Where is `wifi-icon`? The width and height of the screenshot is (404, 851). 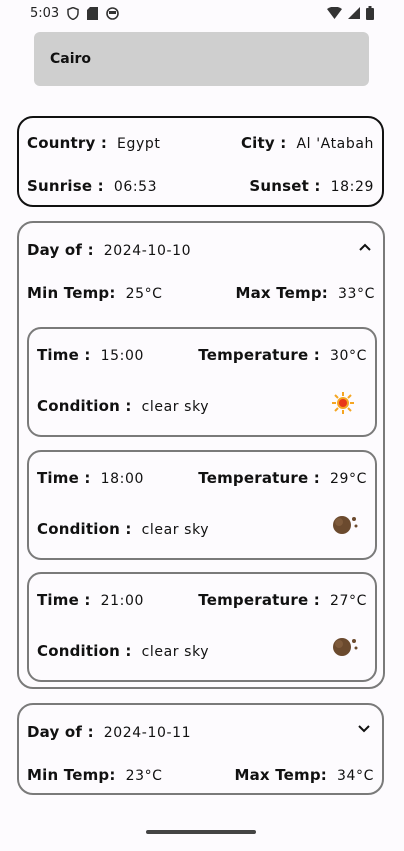
wifi-icon is located at coordinates (334, 13).